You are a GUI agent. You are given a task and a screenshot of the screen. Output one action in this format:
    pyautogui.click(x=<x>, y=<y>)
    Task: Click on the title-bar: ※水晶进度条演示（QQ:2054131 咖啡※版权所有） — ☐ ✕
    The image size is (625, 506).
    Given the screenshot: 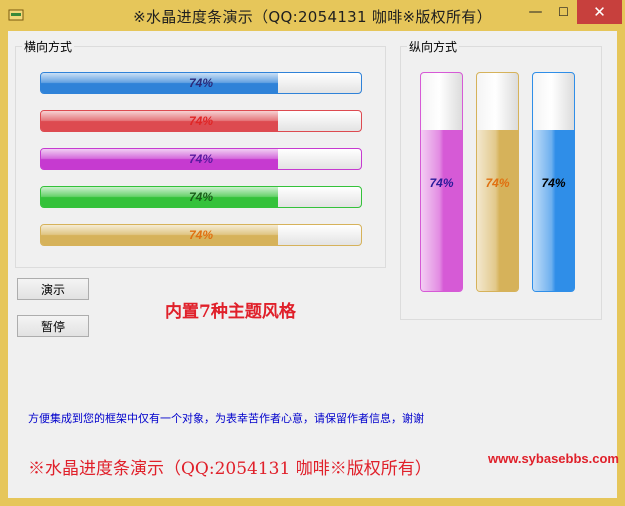 What is the action you would take?
    pyautogui.click(x=312, y=15)
    